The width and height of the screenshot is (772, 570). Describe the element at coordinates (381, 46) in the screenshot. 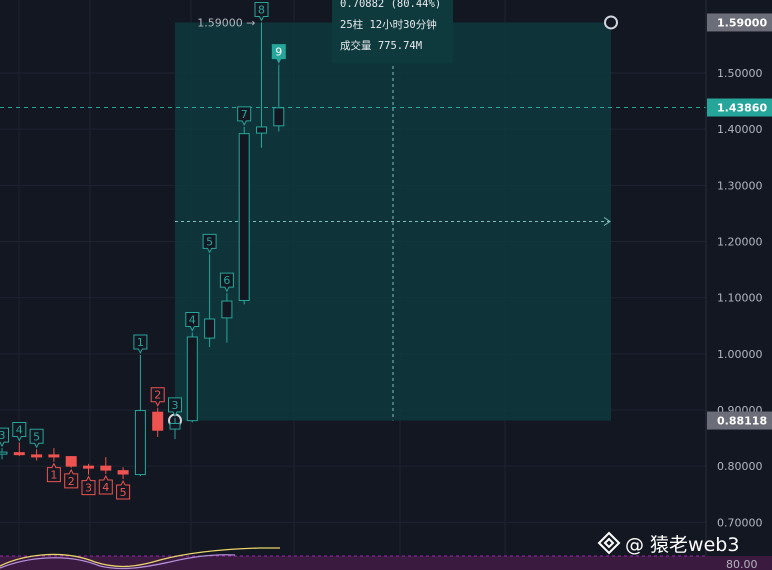

I see `measure-volume-text: 成交量 775.74M` at that location.